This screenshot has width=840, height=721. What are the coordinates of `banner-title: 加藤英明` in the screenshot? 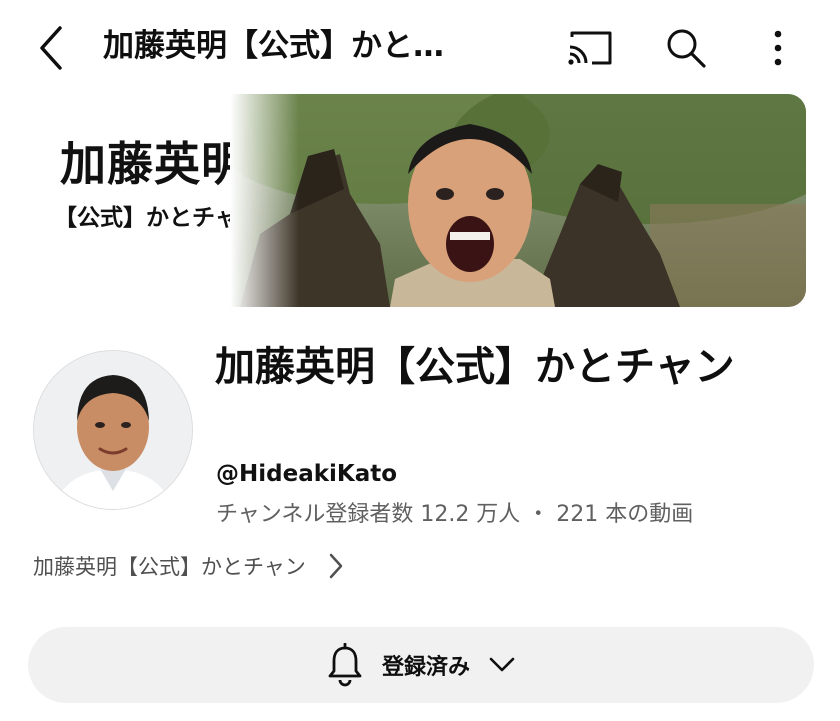 It's located at (154, 164).